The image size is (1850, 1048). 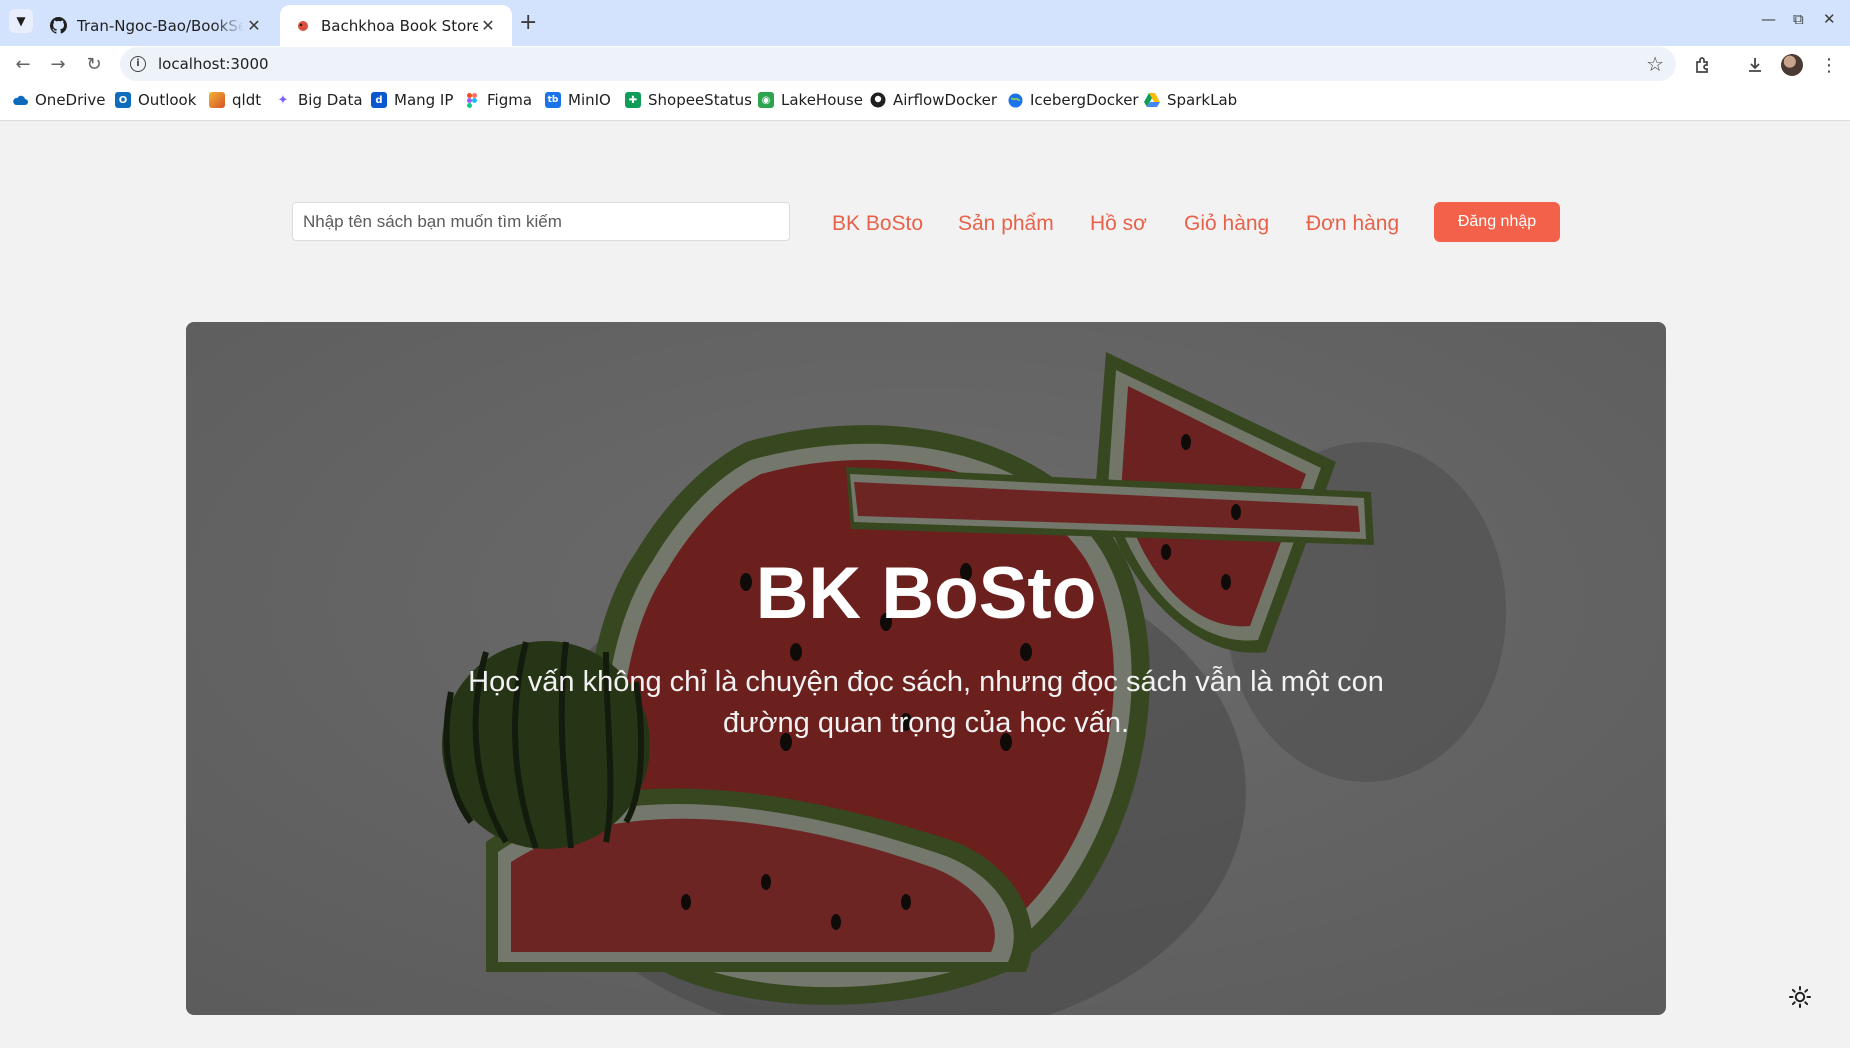 What do you see at coordinates (1015, 100) in the screenshot?
I see `globe-icon` at bounding box center [1015, 100].